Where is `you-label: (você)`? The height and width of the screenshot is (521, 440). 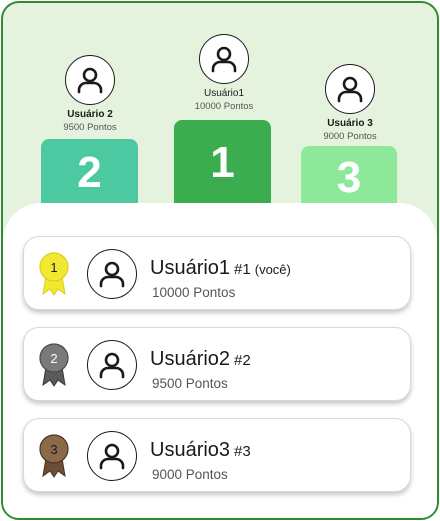
you-label: (você) is located at coordinates (272, 269).